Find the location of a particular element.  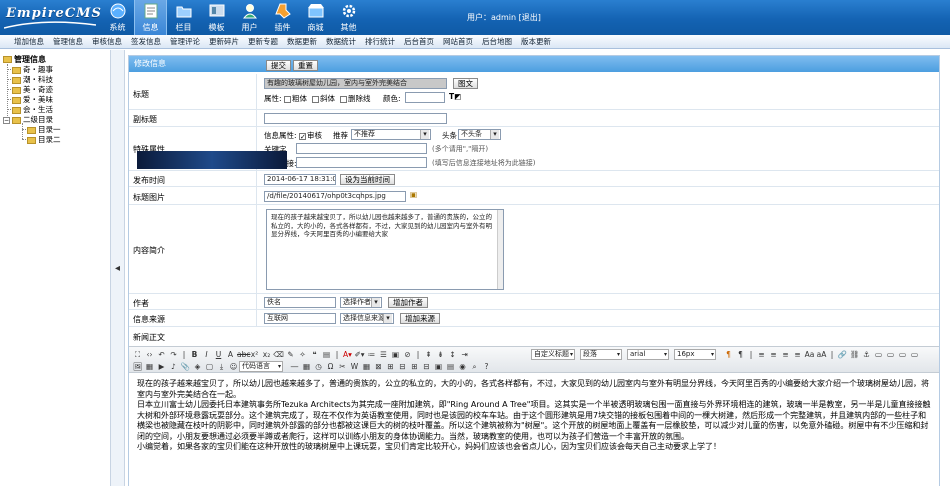

align-left-icon: ≡ is located at coordinates (761, 354).